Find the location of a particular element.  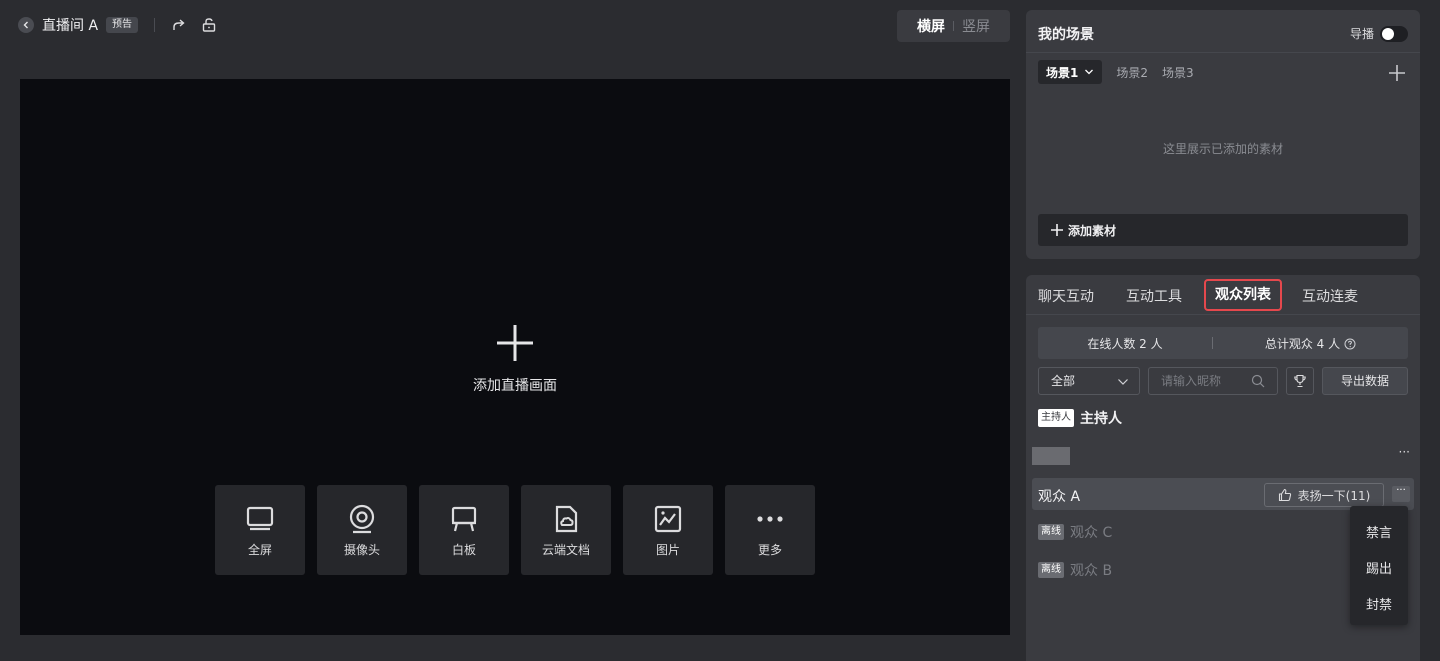

online-count: 在线人数 2 人 is located at coordinates (1125, 344).